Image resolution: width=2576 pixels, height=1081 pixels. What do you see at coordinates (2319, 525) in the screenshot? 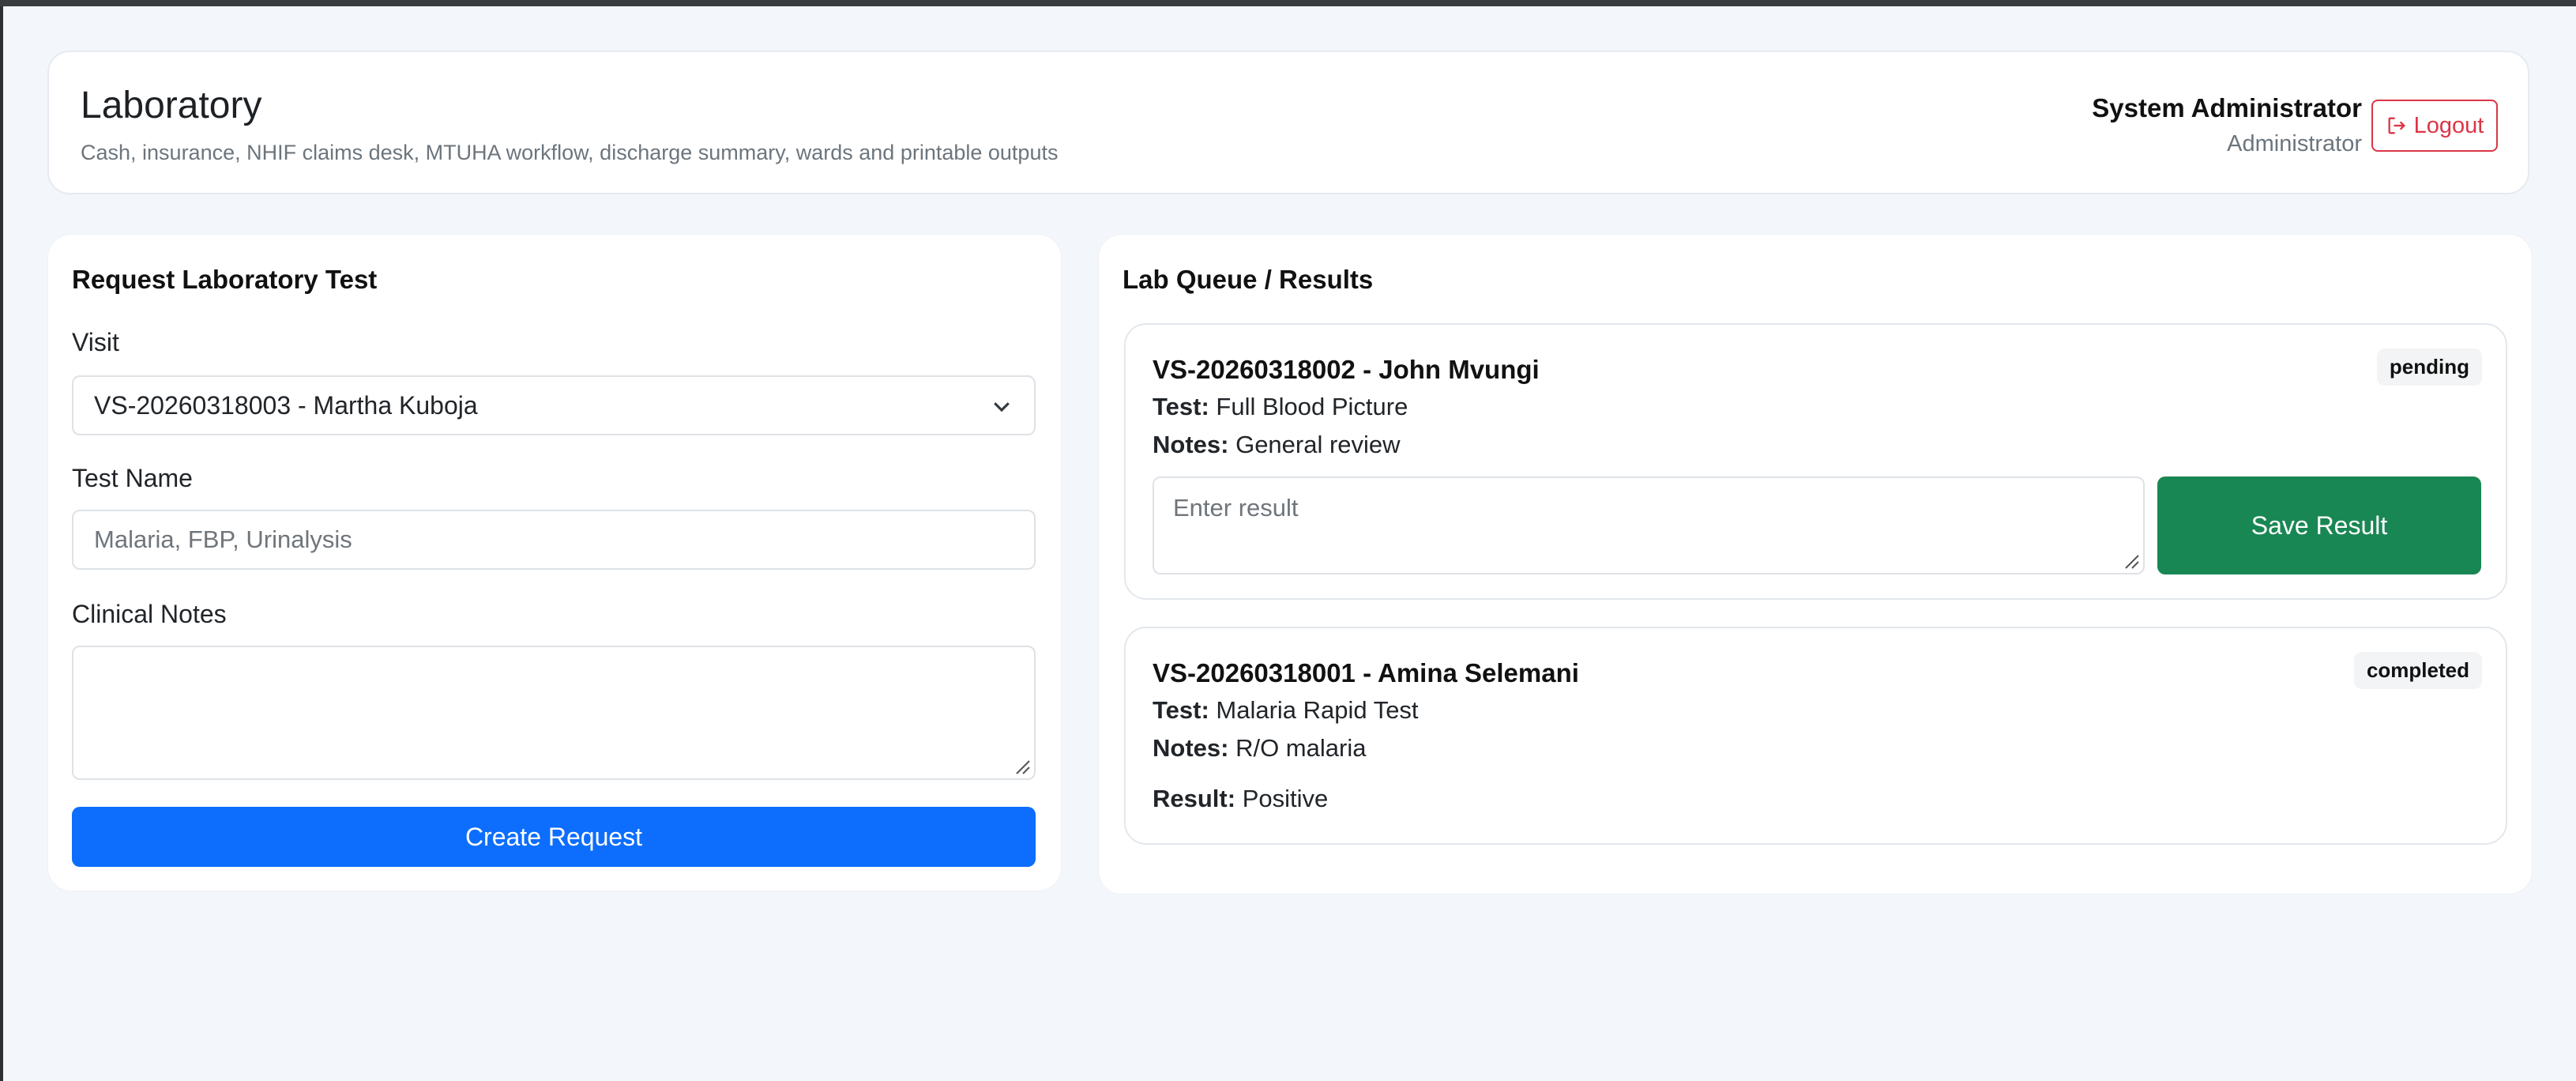
I see `save-result-button: Save Result` at bounding box center [2319, 525].